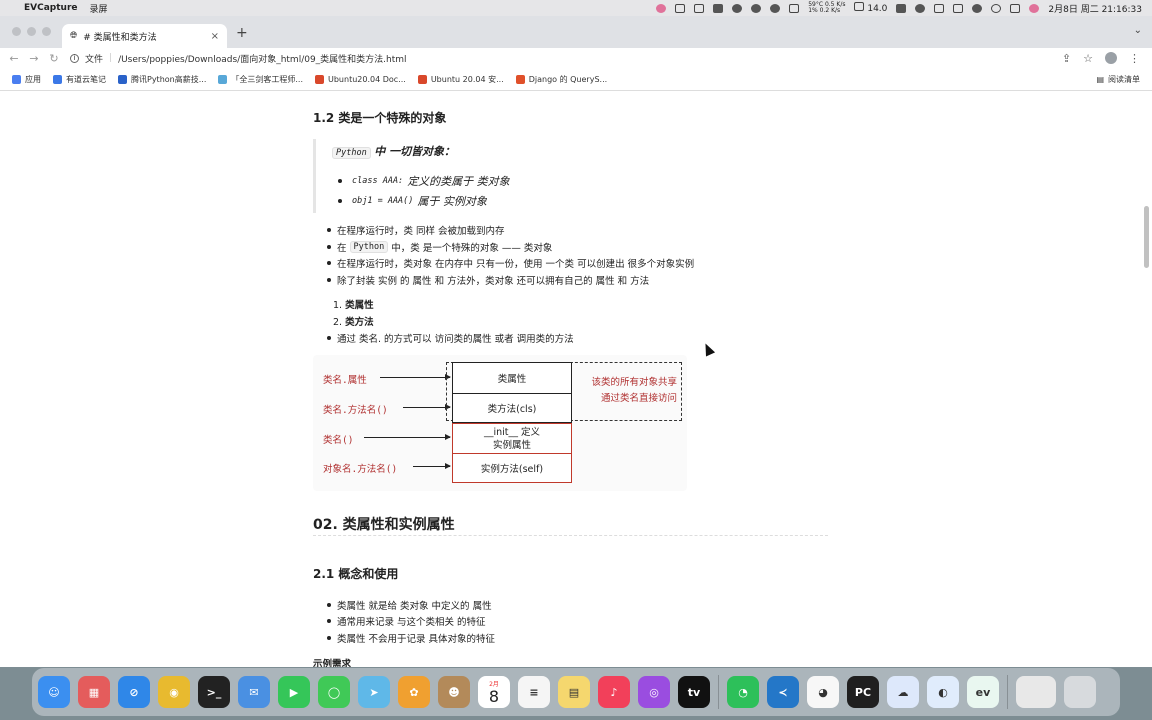  Describe the element at coordinates (1036, 692) in the screenshot. I see `downloads-stack-icon` at that location.